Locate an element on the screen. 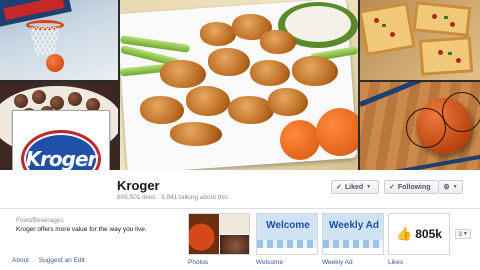 The width and height of the screenshot is (480, 270). likes-thumbnail: 👍 805k is located at coordinates (419, 234).